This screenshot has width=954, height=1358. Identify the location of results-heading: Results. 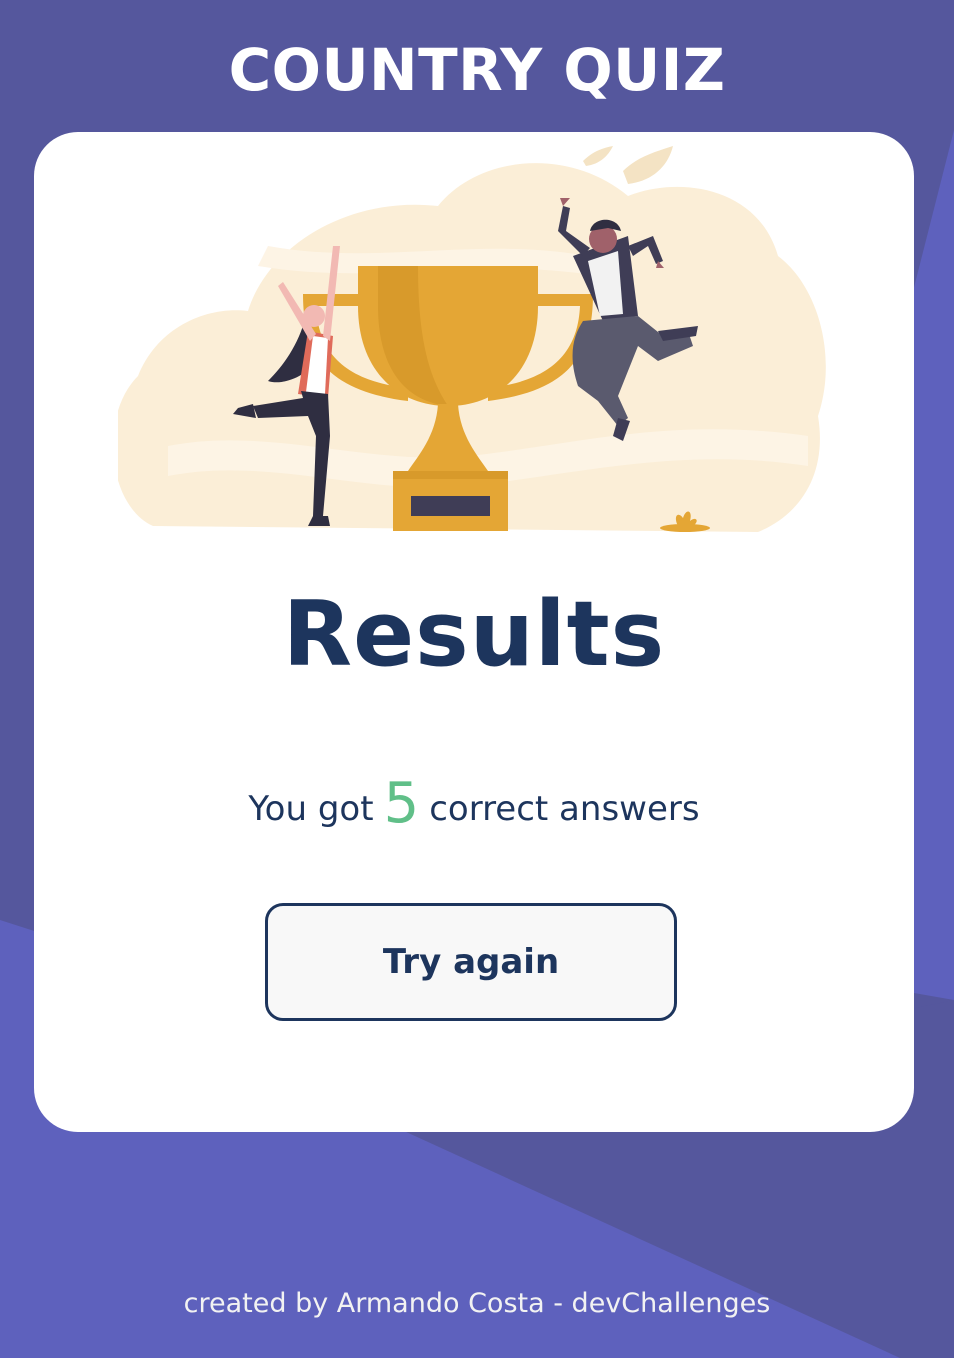
(474, 634).